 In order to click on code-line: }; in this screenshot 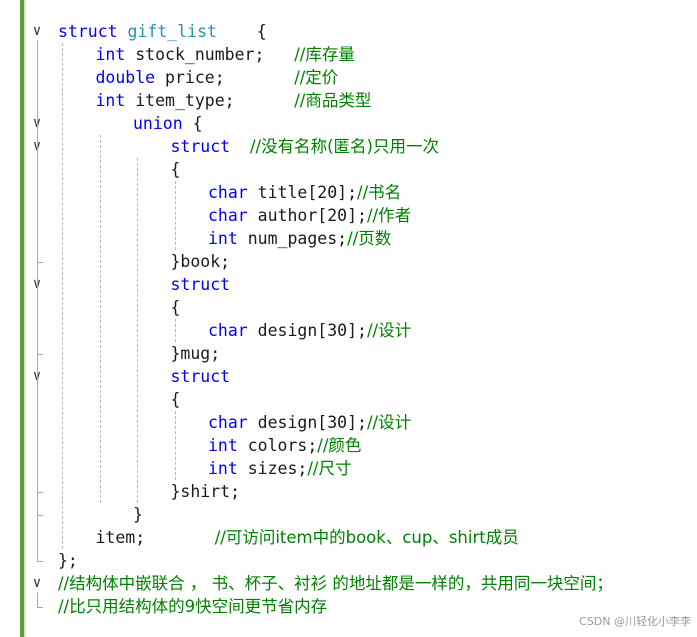, I will do `click(348, 560)`.